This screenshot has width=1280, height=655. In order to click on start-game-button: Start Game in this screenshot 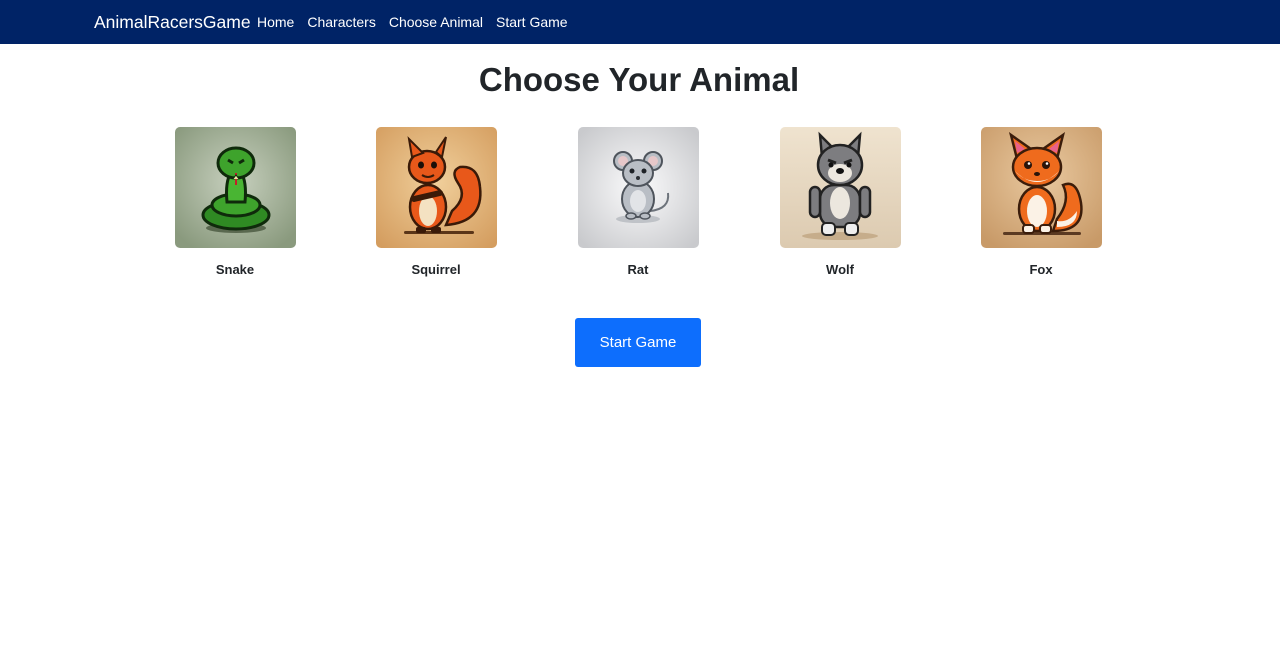, I will do `click(638, 342)`.